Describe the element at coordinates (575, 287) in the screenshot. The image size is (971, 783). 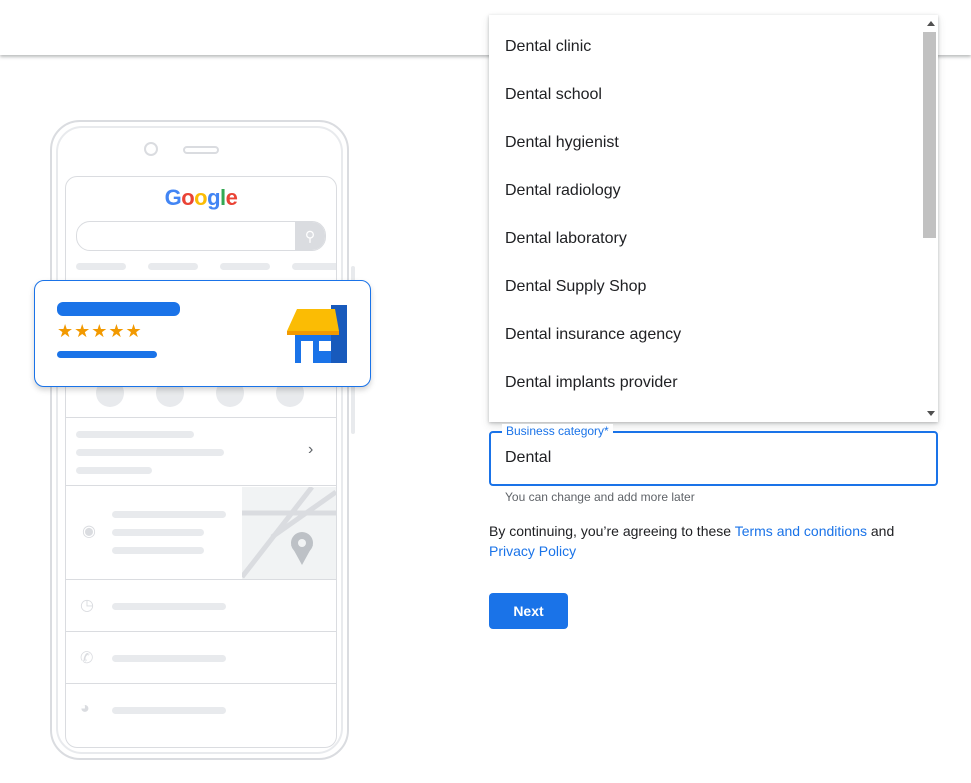
I see `suggestion-dental-supply-shop: Dental Supply Shop` at that location.